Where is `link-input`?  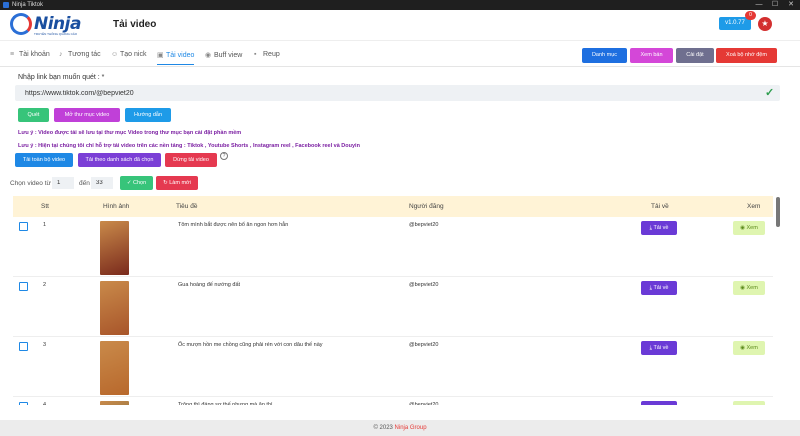
link-input is located at coordinates (397, 93).